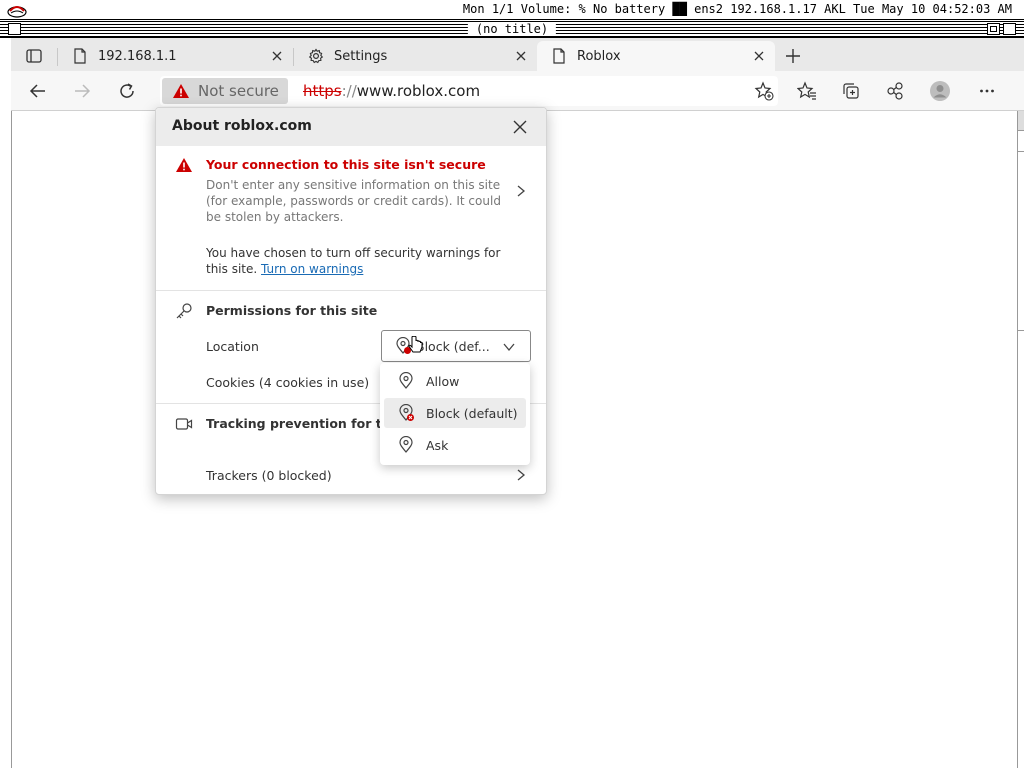  What do you see at coordinates (184, 424) in the screenshot?
I see `tracking-prevention-icon` at bounding box center [184, 424].